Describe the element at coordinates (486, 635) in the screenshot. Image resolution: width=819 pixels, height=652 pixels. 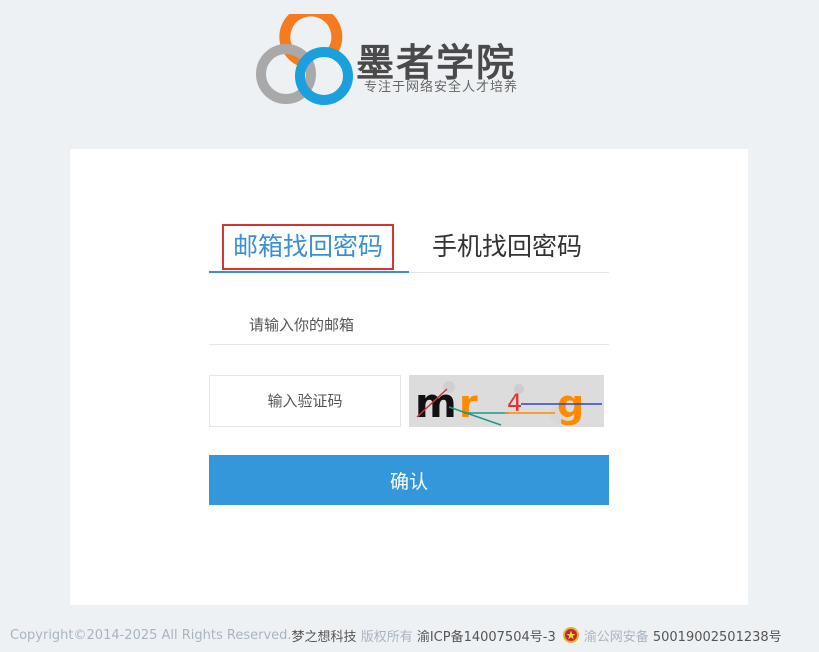
I see `footer-icp-link: 渝ICP备14007504号-3` at that location.